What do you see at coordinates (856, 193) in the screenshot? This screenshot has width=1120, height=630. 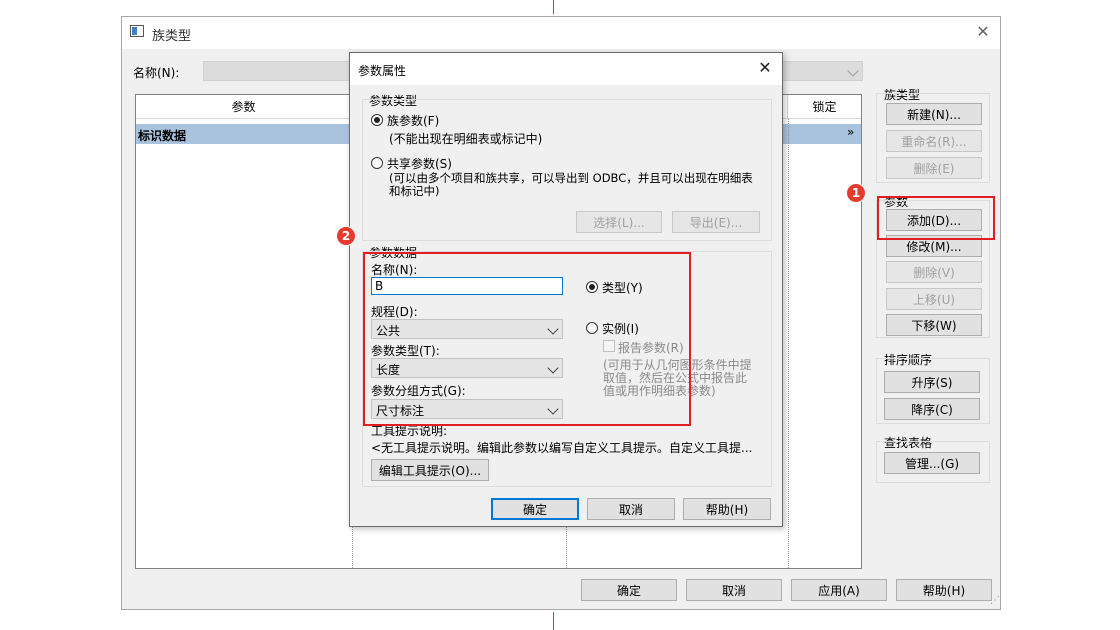 I see `step-badge-1: 1` at bounding box center [856, 193].